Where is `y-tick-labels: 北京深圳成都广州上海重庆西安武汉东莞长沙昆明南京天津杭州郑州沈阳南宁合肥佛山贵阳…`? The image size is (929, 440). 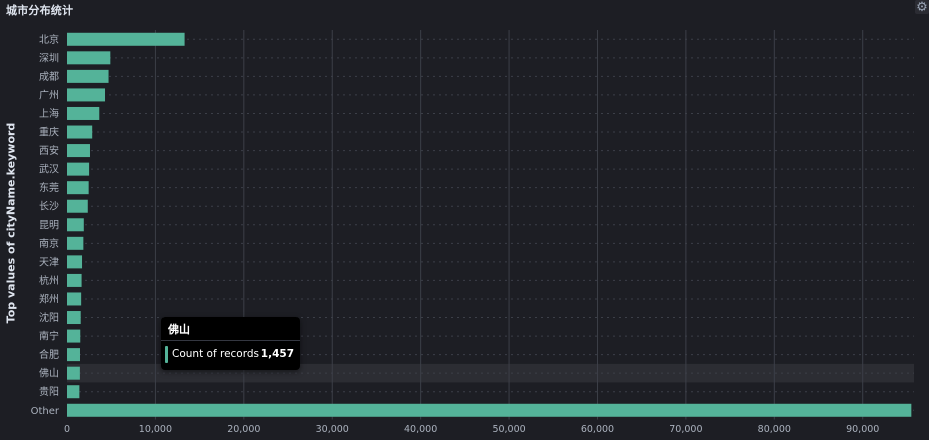 y-tick-labels: 北京深圳成都广州上海重庆西安武汉东莞长沙昆明南京天津杭州郑州沈阳南宁合肥佛山贵阳… is located at coordinates (45, 225).